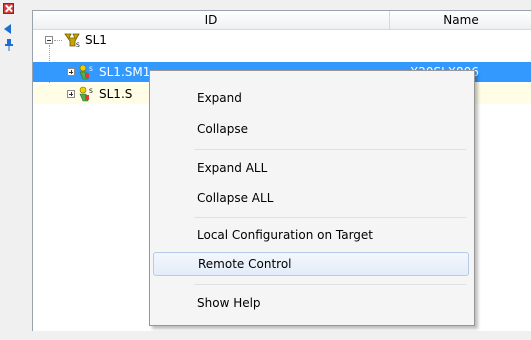 Image resolution: width=531 pixels, height=340 pixels. I want to click on column-header: ID Name, so click(282, 20).